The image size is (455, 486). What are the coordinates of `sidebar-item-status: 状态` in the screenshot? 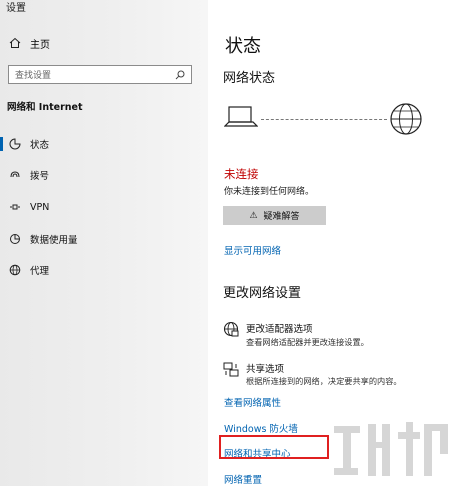 It's located at (28, 144).